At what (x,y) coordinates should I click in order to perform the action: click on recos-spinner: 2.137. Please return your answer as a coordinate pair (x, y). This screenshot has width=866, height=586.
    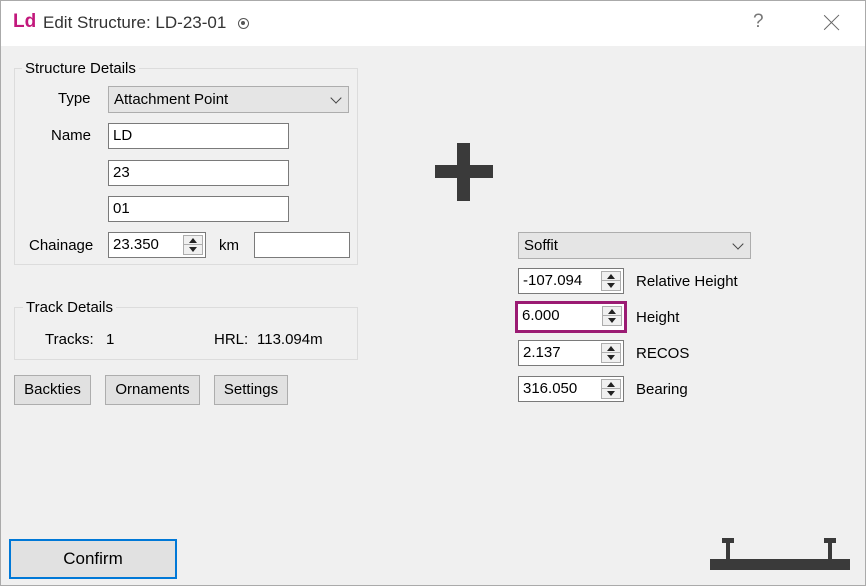
    Looking at the image, I should click on (571, 353).